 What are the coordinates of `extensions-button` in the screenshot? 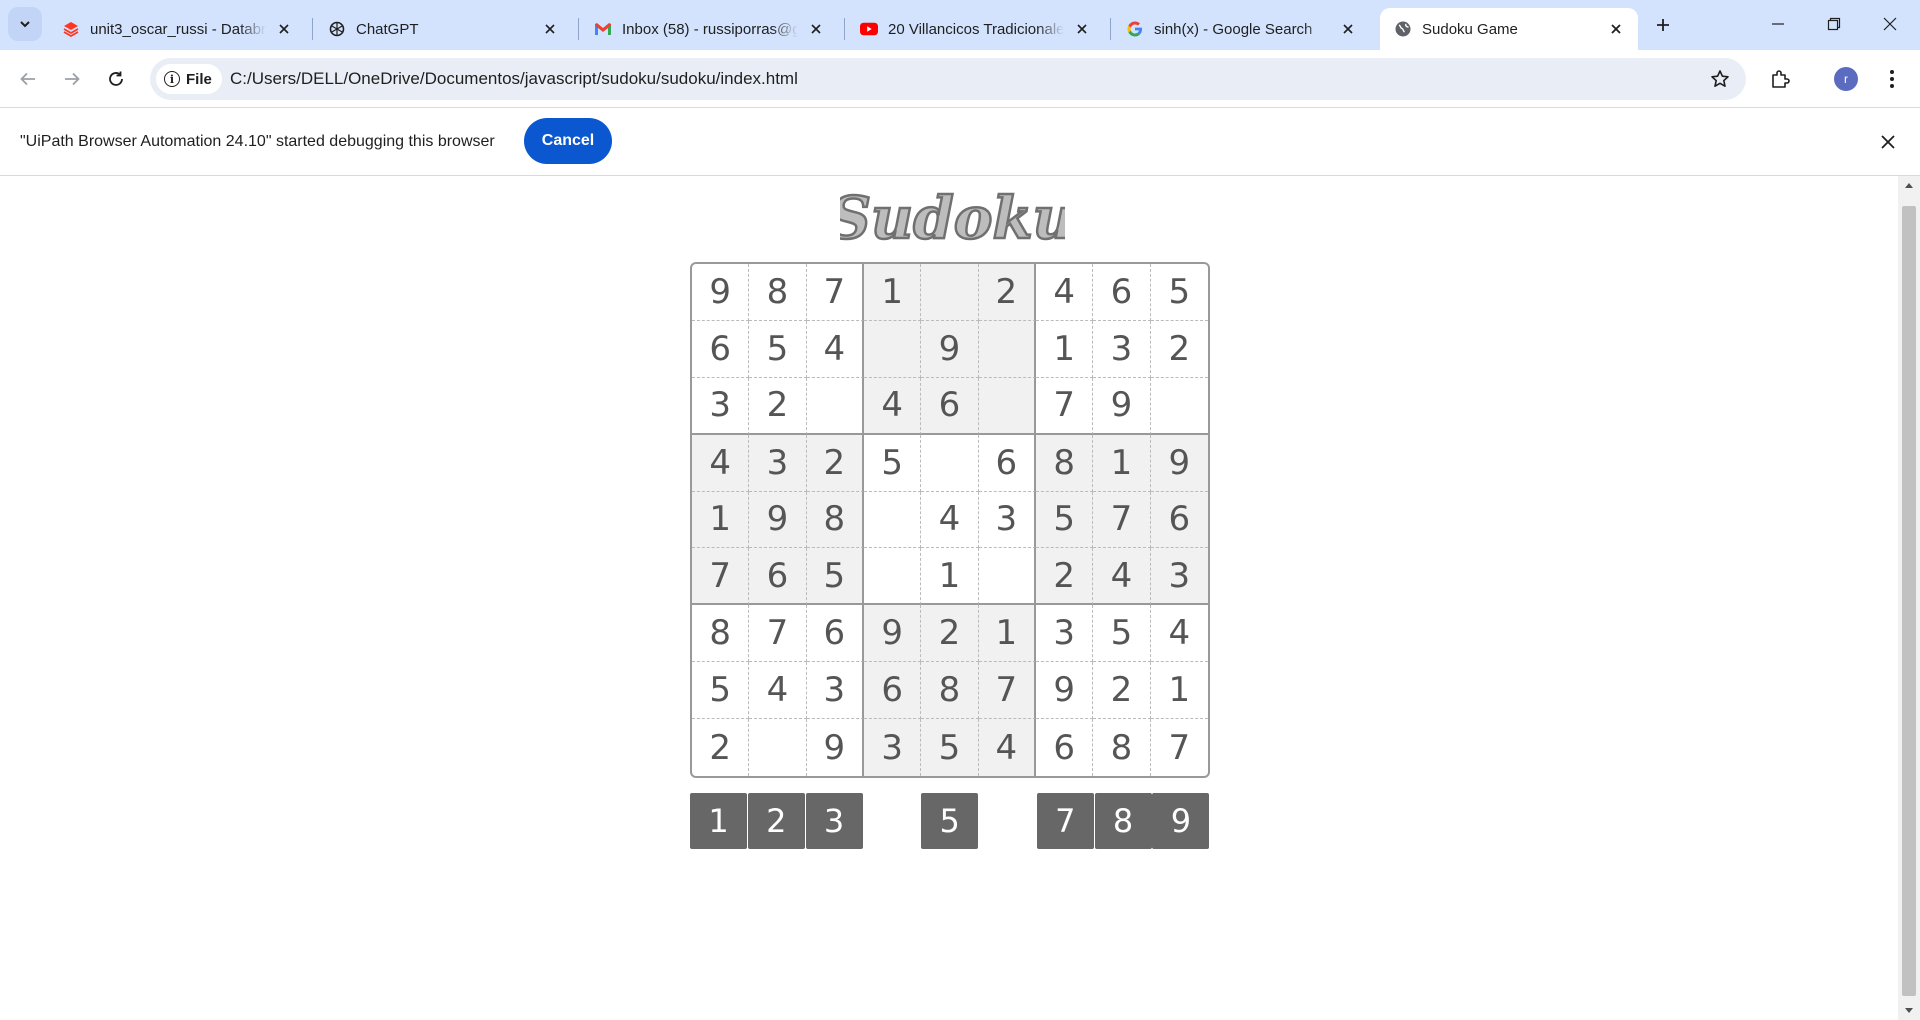 It's located at (1780, 79).